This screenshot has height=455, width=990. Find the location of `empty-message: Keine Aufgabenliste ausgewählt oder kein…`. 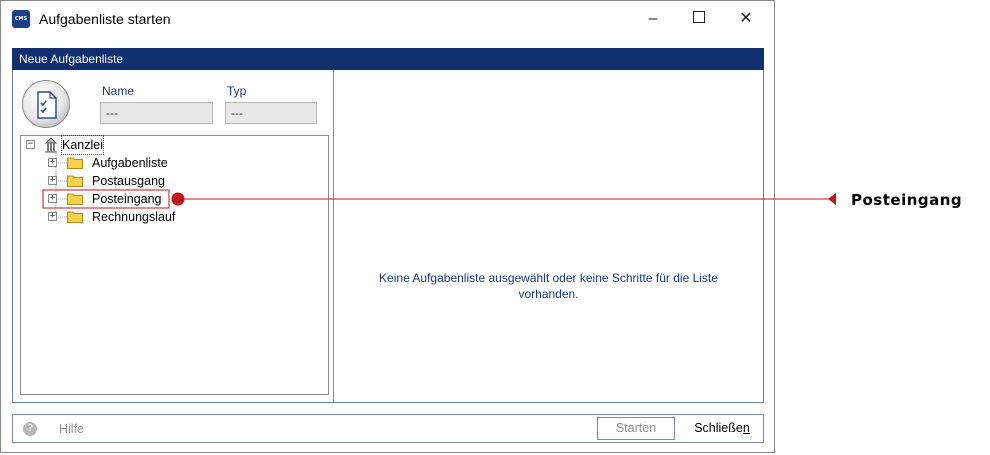

empty-message: Keine Aufgabenliste ausgewählt oder kein… is located at coordinates (548, 286).